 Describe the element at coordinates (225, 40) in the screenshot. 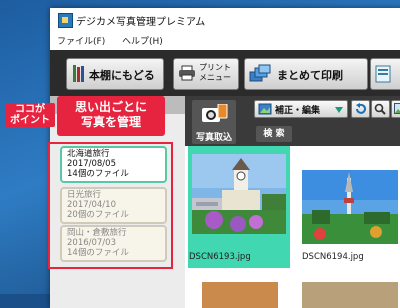

I see `menu-bar: ファイル(F) ヘルプ(H)` at that location.